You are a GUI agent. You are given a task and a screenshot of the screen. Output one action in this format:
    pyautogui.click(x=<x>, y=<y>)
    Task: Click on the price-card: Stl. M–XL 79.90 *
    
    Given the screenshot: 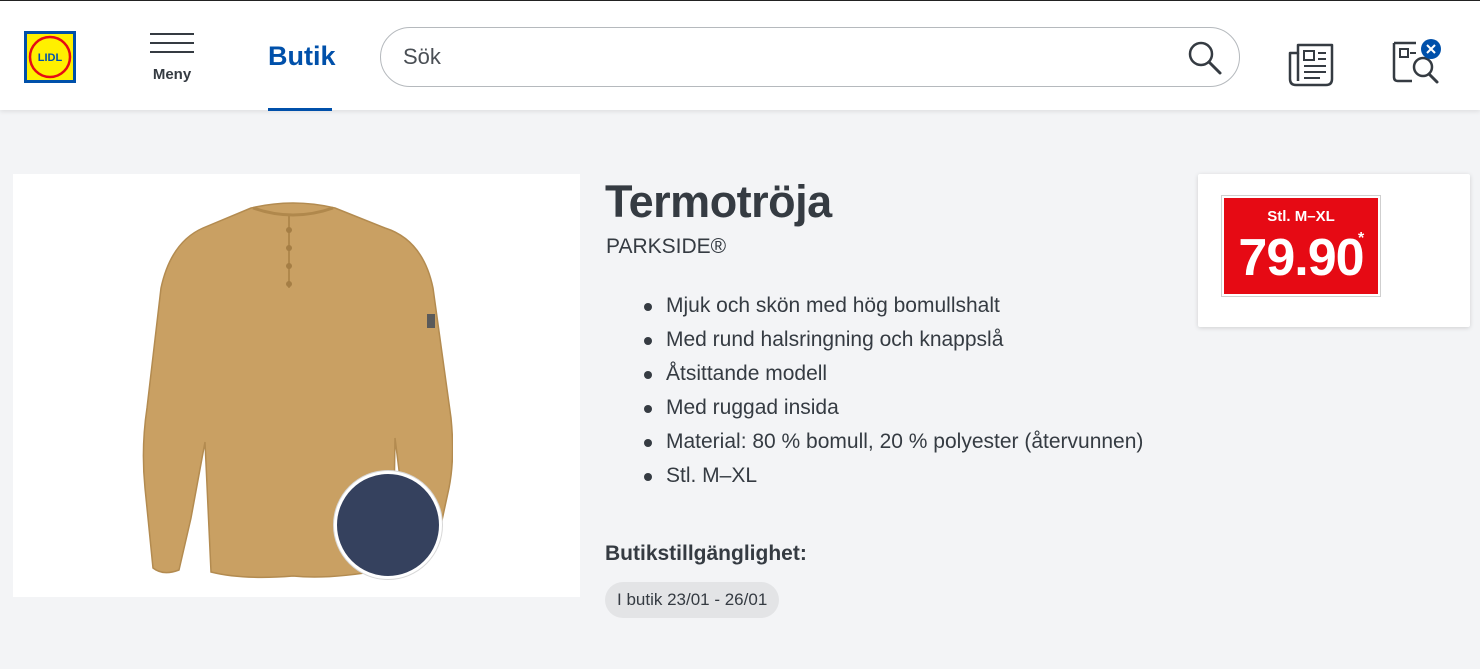 What is the action you would take?
    pyautogui.click(x=1334, y=250)
    